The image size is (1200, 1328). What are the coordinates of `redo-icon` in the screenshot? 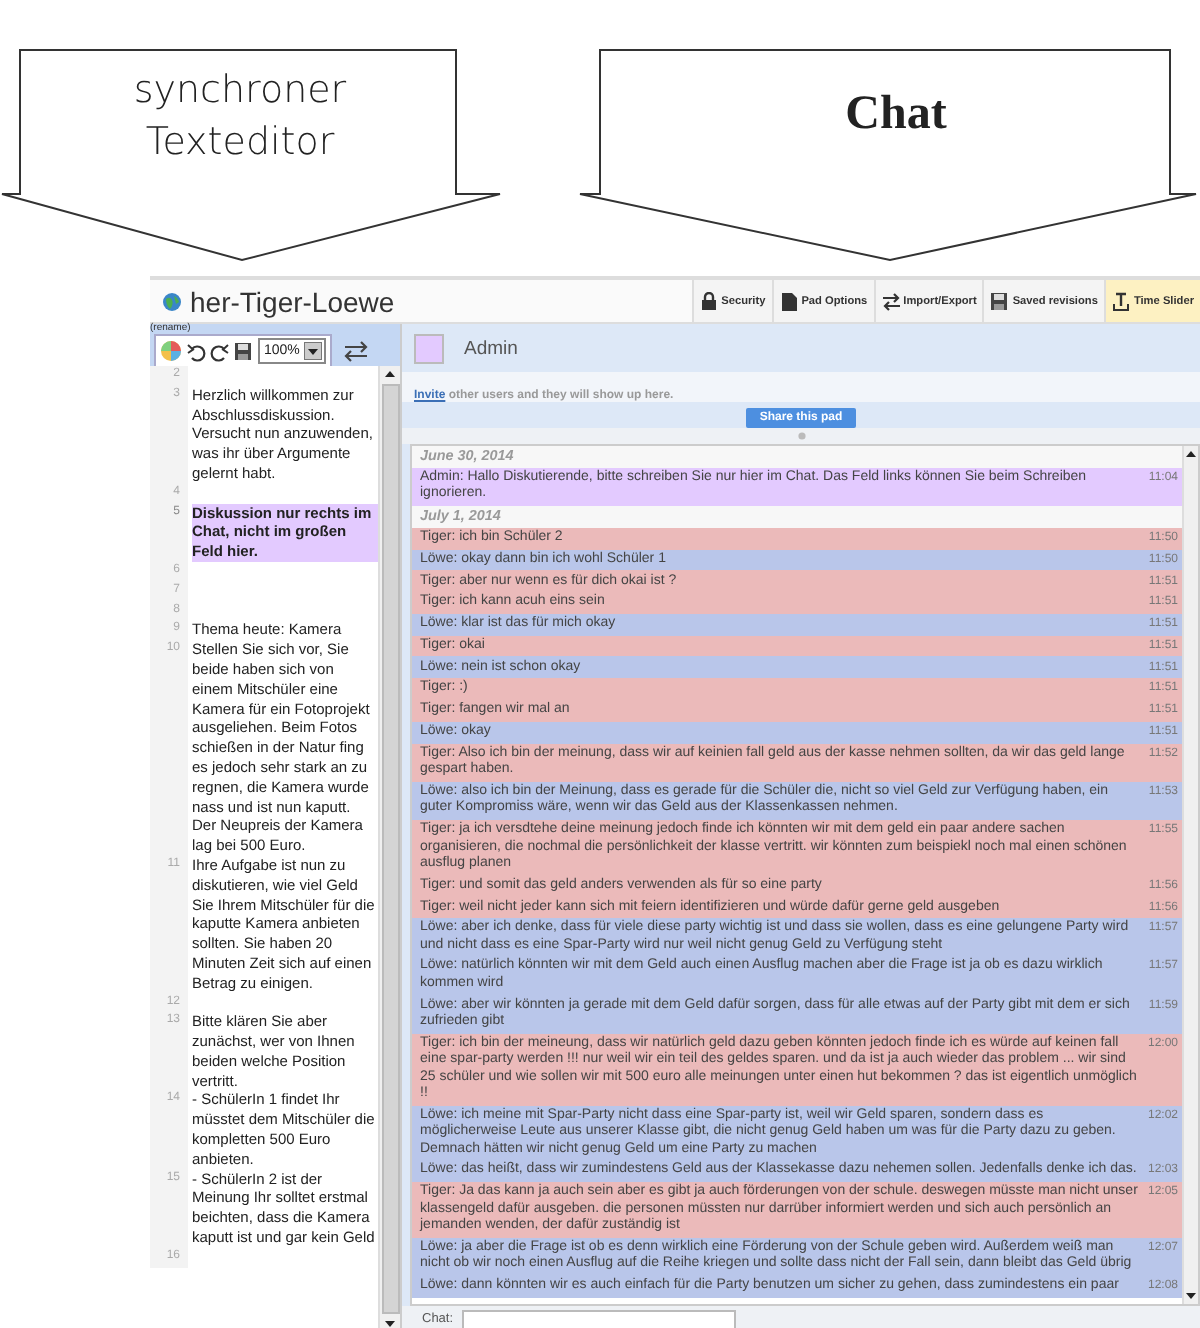 It's located at (220, 351).